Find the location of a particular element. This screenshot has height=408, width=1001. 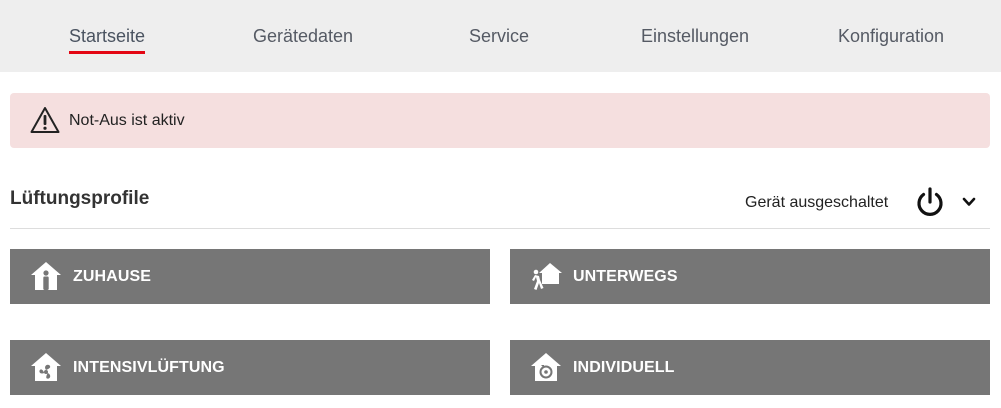

warning-icon is located at coordinates (45, 120).